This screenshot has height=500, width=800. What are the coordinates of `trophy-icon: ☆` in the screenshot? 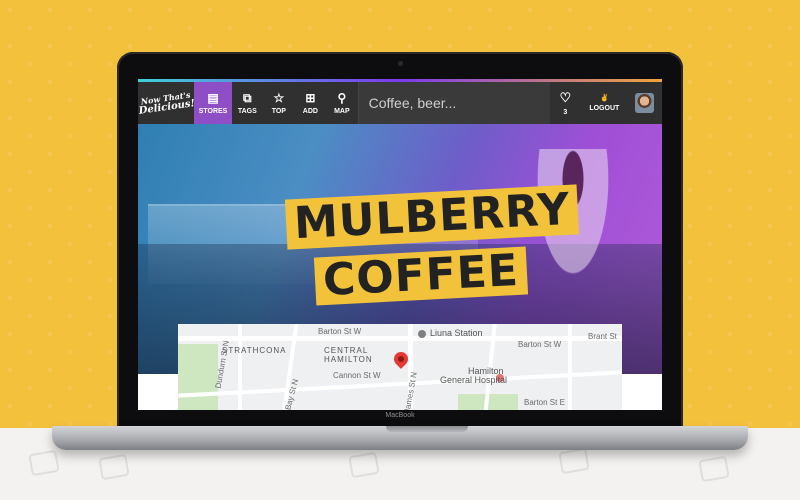 It's located at (279, 98).